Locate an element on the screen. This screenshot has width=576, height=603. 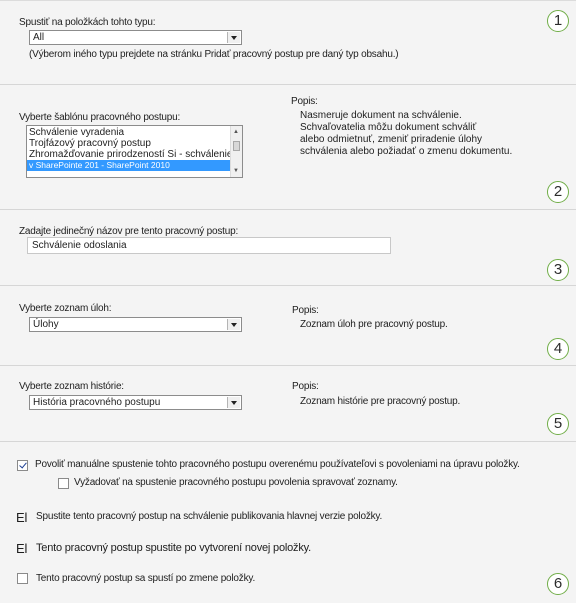
task-list-description: Zoznam úloh pre pracovný postup. is located at coordinates (374, 324).